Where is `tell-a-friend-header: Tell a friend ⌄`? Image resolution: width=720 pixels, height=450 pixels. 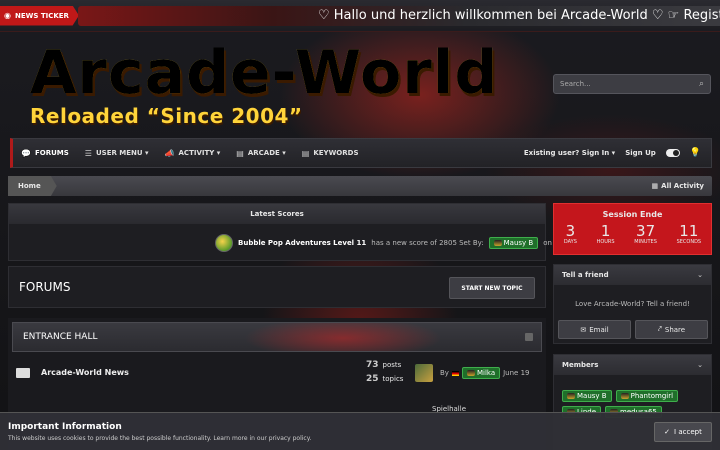 tell-a-friend-header: Tell a friend ⌄ is located at coordinates (632, 275).